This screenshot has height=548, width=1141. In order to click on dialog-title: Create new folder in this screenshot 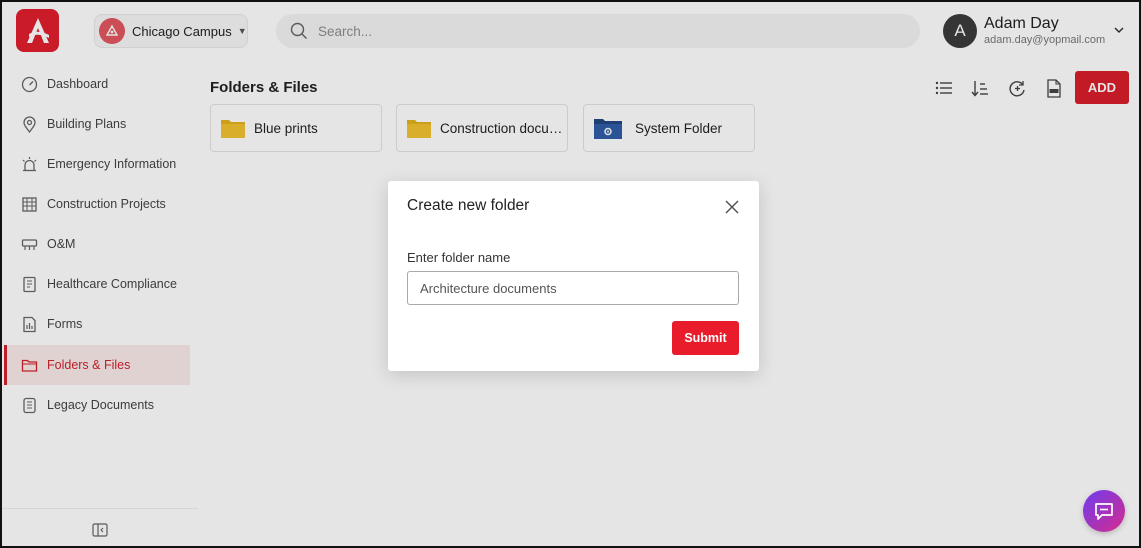, I will do `click(468, 205)`.